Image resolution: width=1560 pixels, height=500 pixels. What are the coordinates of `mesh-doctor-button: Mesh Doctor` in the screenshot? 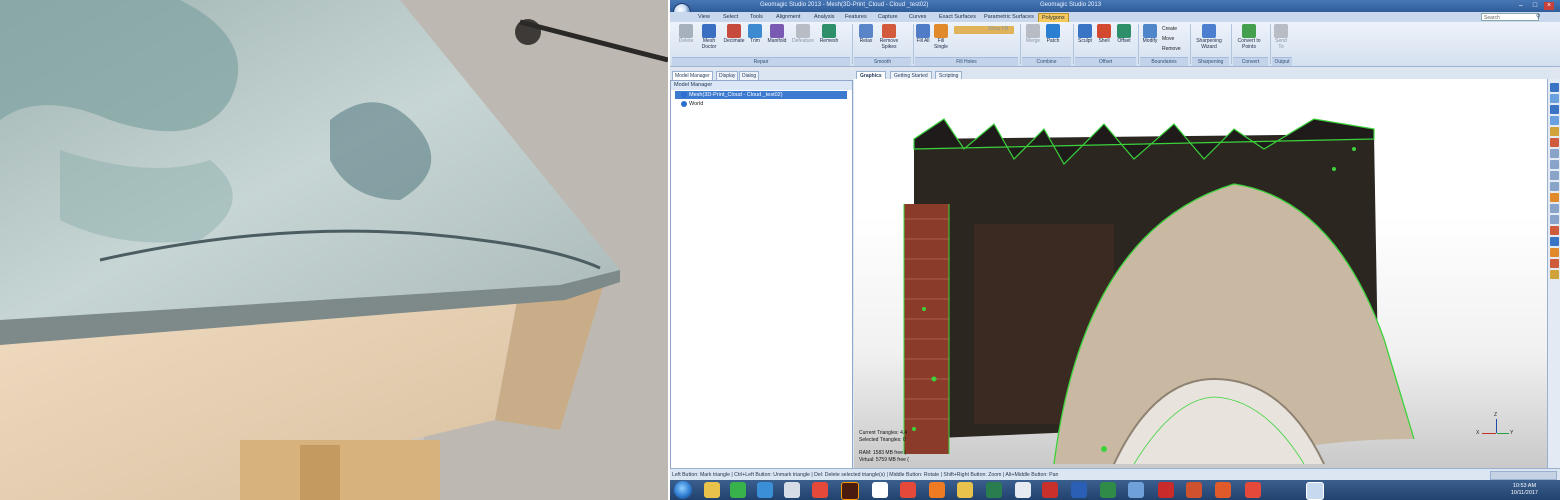 It's located at (709, 37).